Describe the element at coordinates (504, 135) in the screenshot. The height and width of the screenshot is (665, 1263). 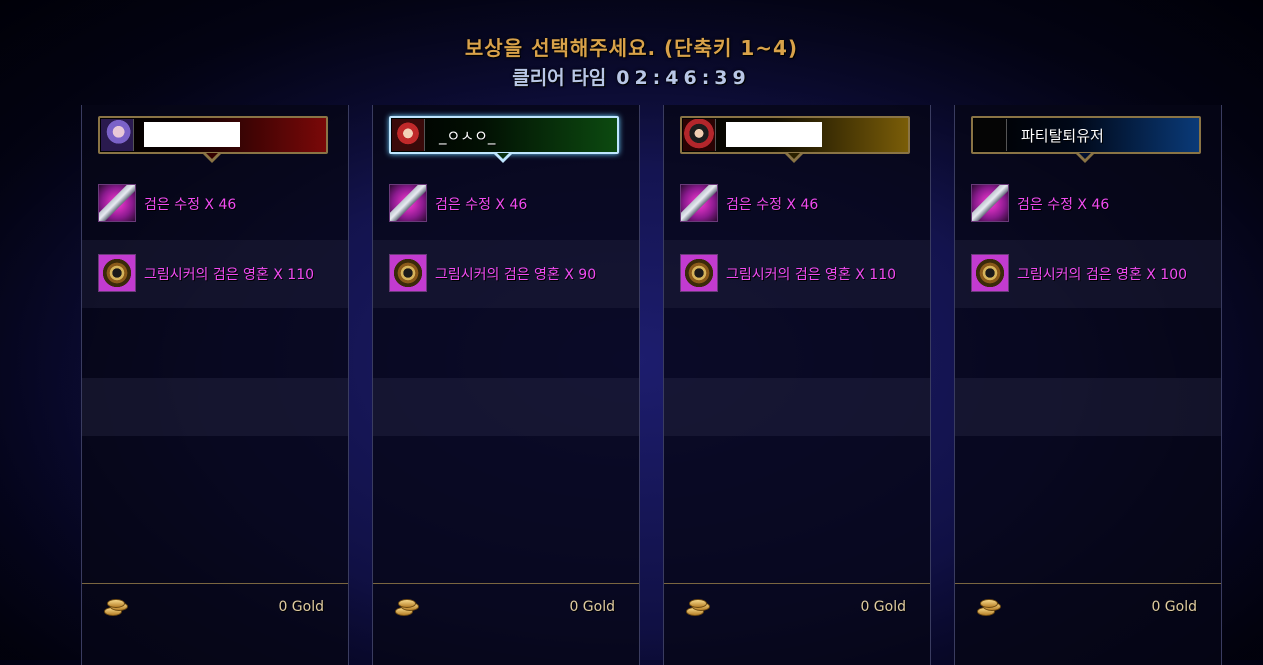
I see `player-namebar: _ㅇㅅㅇ_` at that location.